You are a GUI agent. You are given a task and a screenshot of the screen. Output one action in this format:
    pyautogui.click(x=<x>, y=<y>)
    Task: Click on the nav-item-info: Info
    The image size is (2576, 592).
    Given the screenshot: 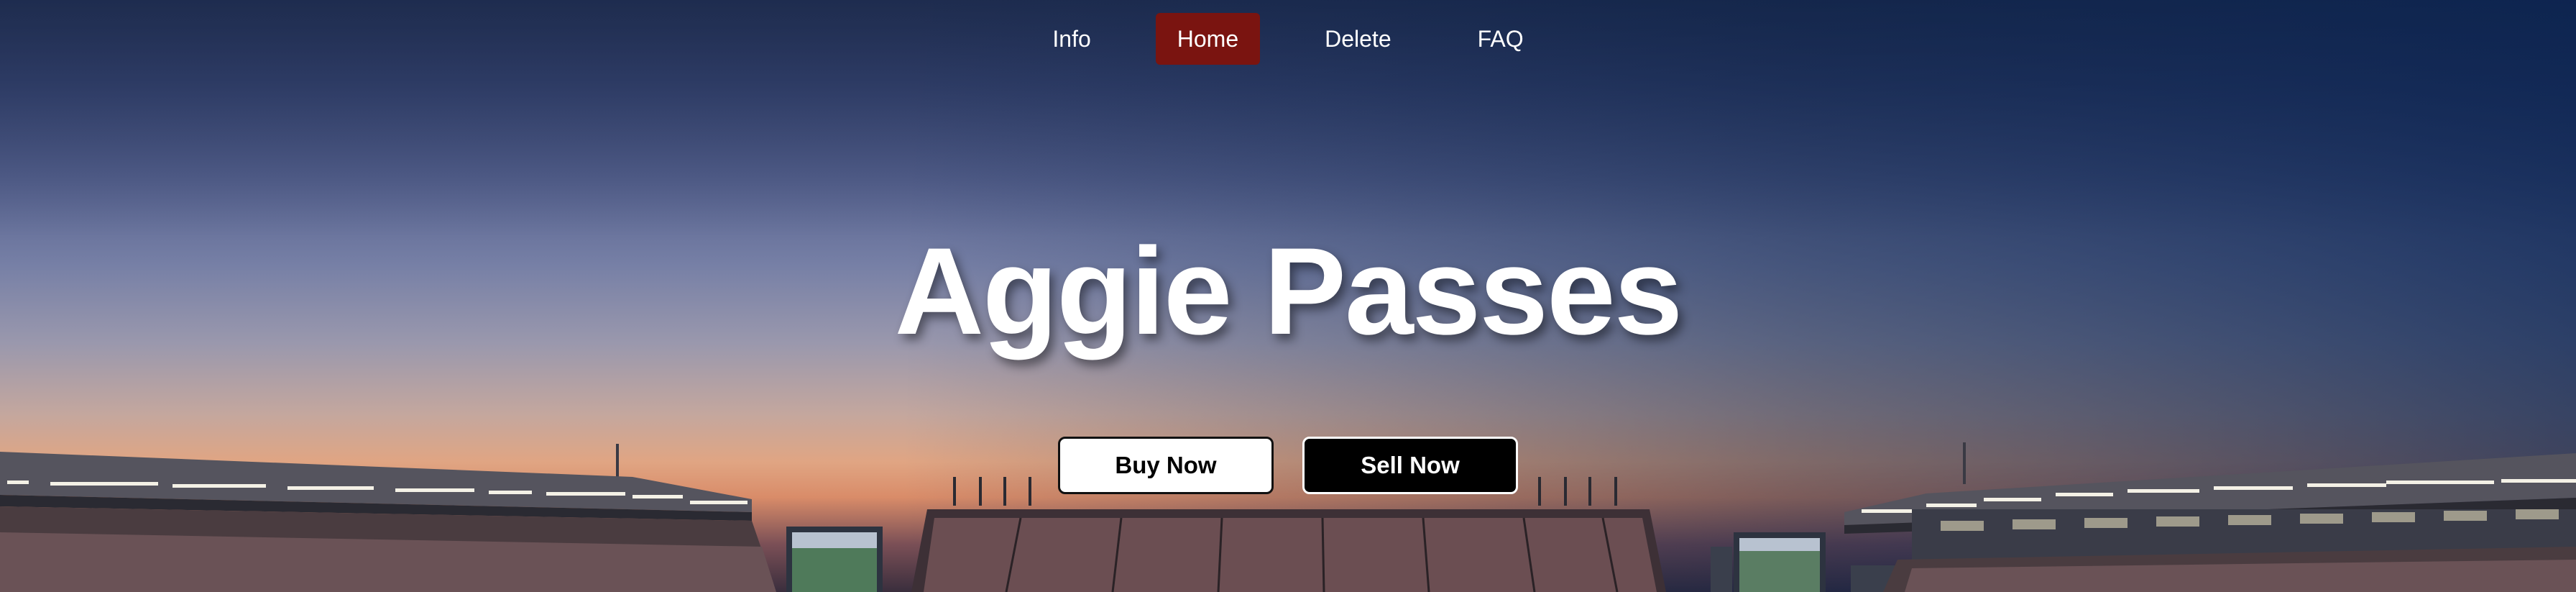 What is the action you would take?
    pyautogui.click(x=1071, y=39)
    